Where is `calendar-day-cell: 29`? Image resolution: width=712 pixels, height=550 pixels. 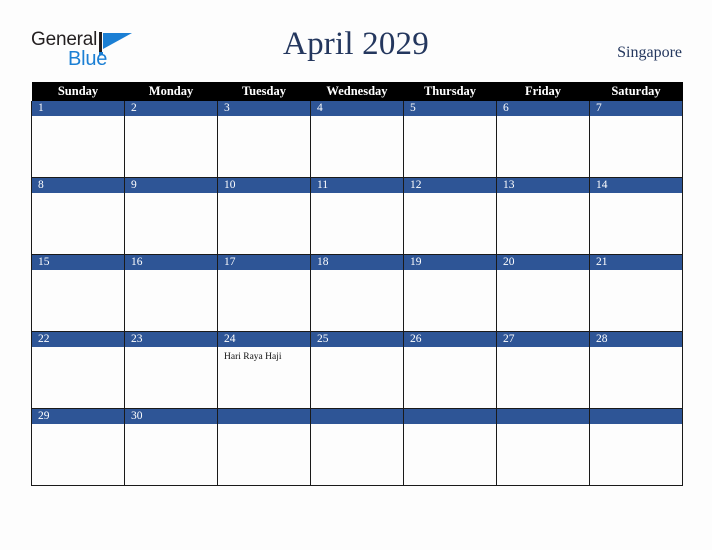
calendar-day-cell: 29 is located at coordinates (78, 447).